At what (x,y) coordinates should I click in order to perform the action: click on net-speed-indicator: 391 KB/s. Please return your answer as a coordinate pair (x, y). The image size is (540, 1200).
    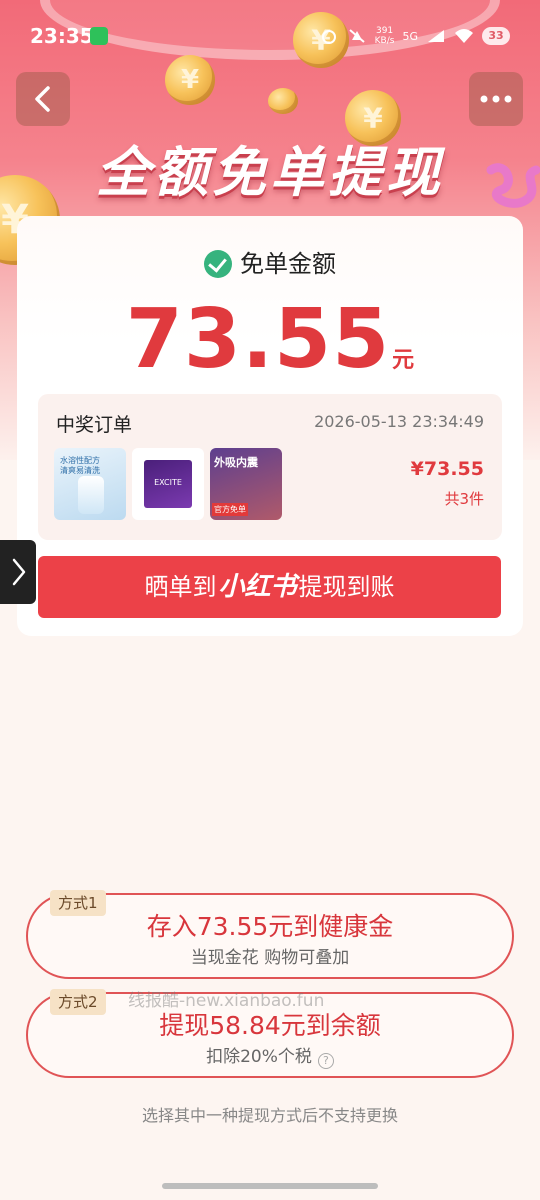
    Looking at the image, I should click on (385, 36).